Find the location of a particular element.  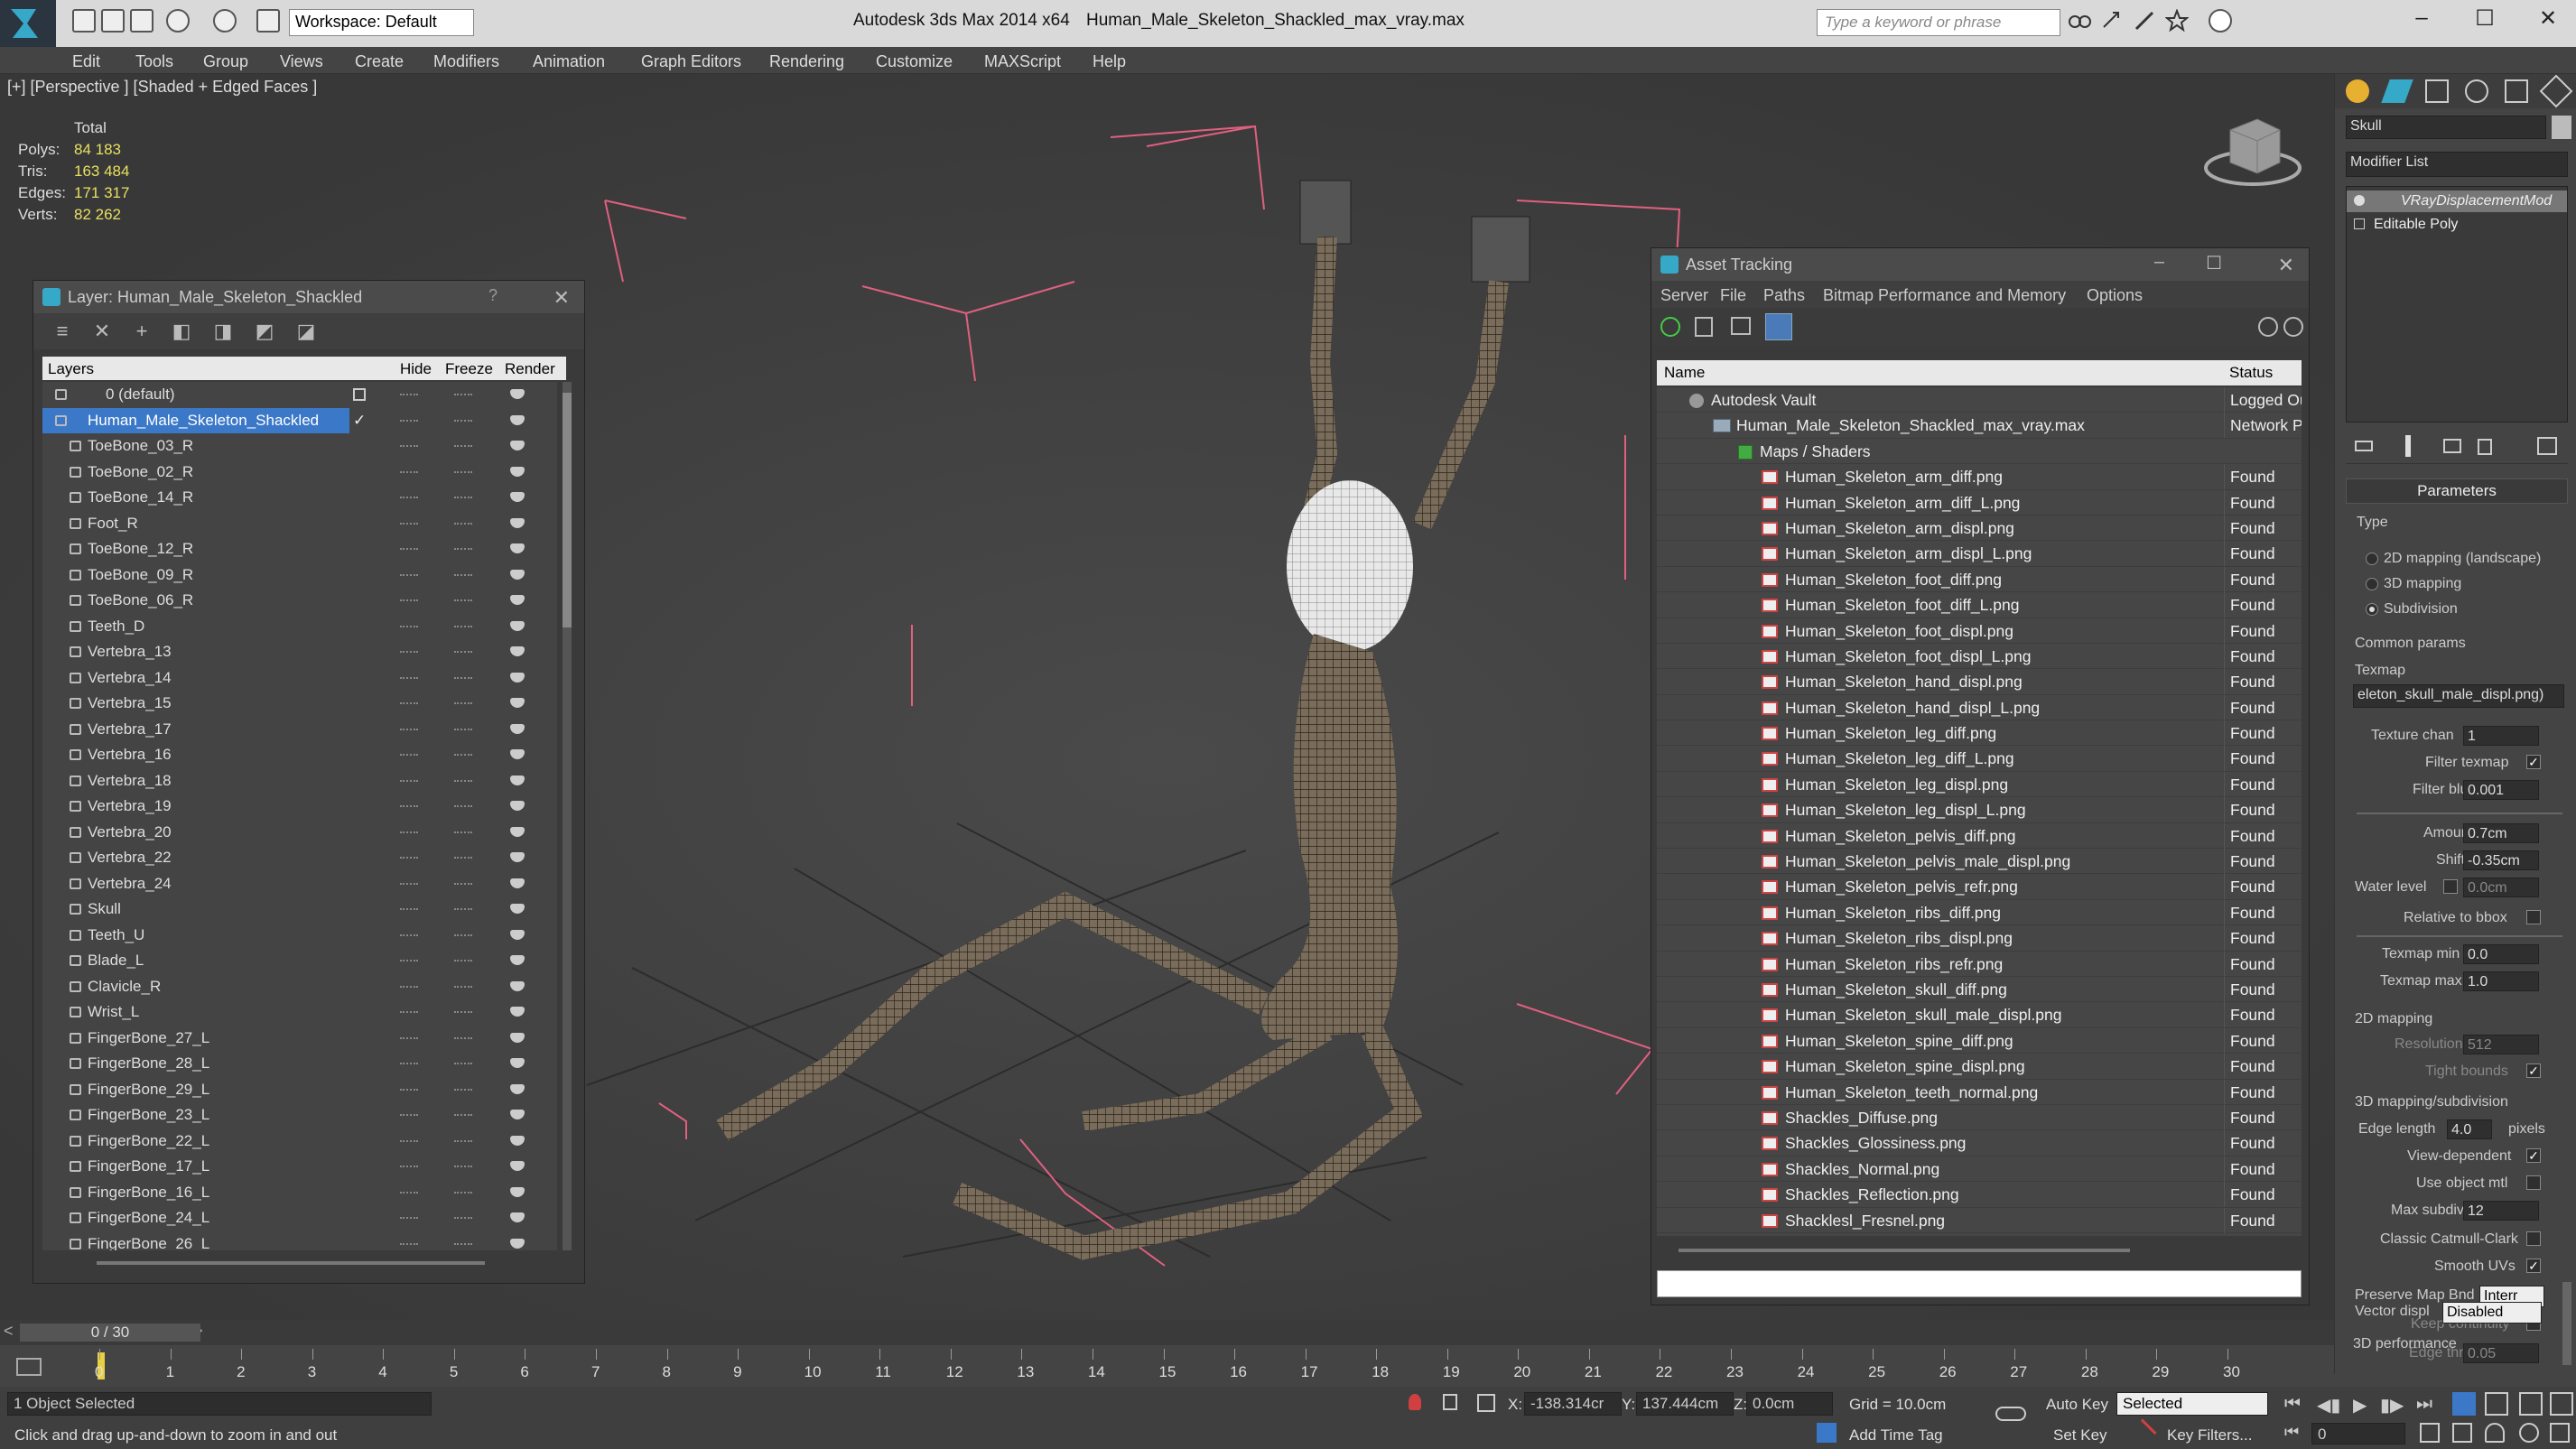

layer-object-row: Vertebra_18 is located at coordinates (299, 781).